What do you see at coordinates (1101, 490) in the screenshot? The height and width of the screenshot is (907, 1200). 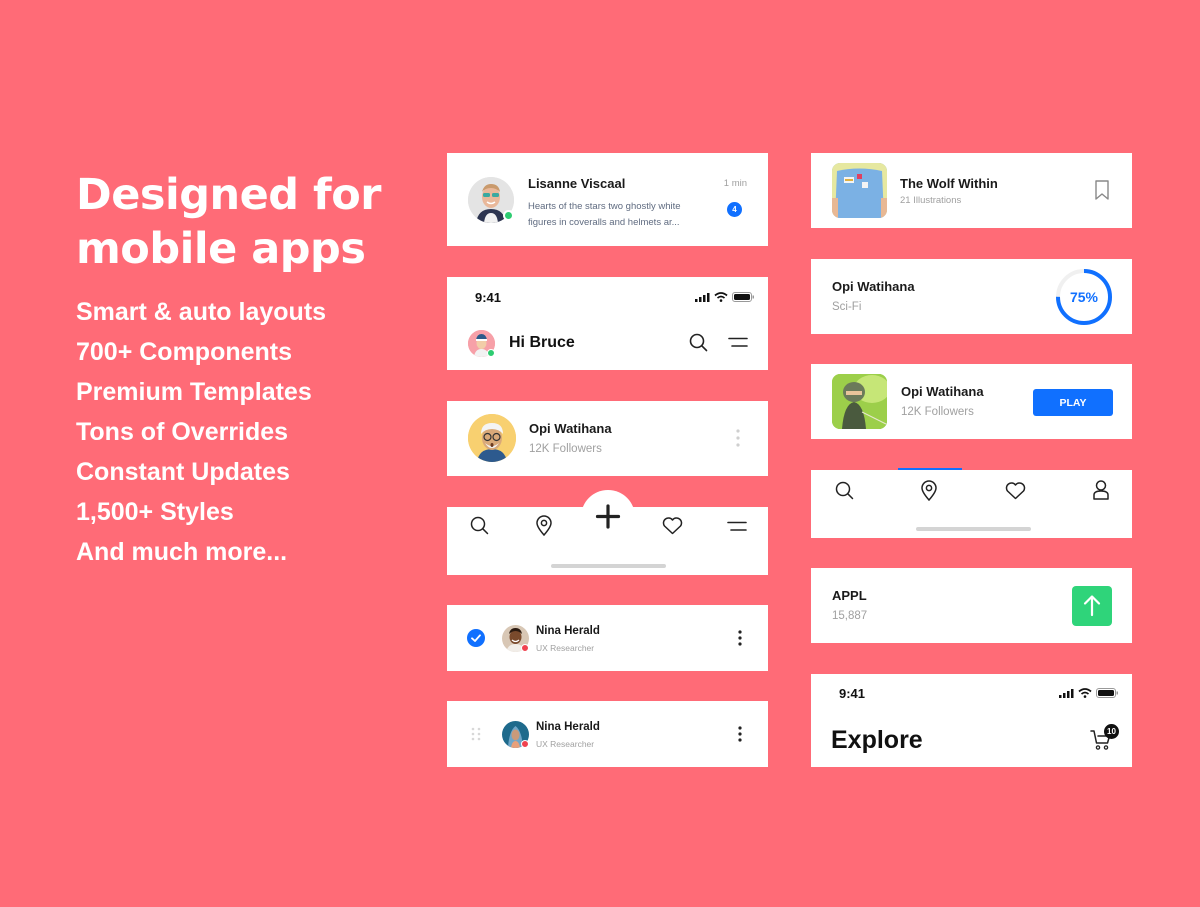 I see `user-icon` at bounding box center [1101, 490].